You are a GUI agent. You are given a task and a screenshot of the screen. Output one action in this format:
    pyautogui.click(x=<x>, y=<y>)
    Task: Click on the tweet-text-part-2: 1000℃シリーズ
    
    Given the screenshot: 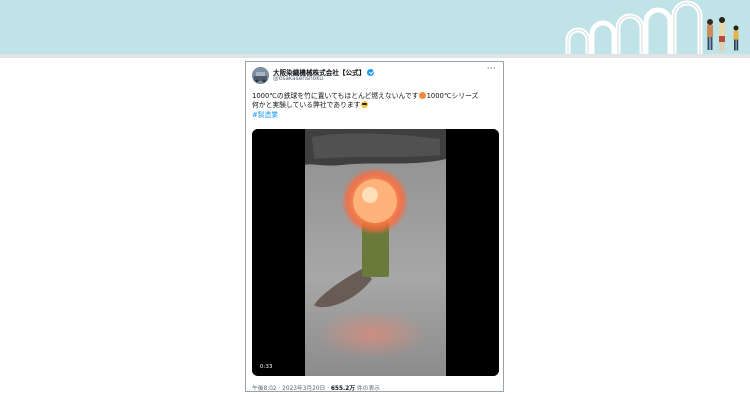 What is the action you would take?
    pyautogui.click(x=452, y=96)
    